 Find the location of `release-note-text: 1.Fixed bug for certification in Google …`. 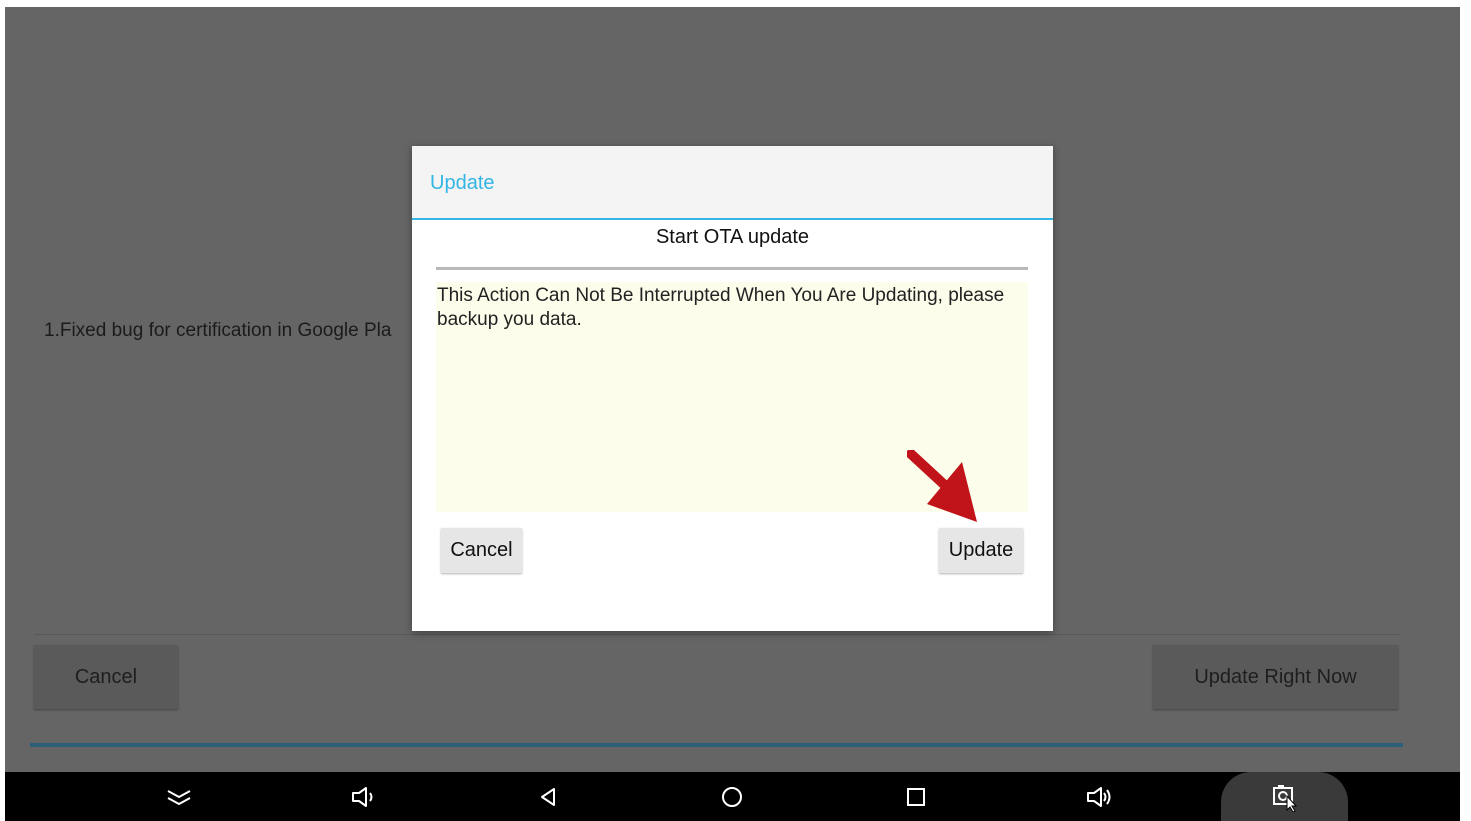

release-note-text: 1.Fixed bug for certification in Google … is located at coordinates (218, 330).